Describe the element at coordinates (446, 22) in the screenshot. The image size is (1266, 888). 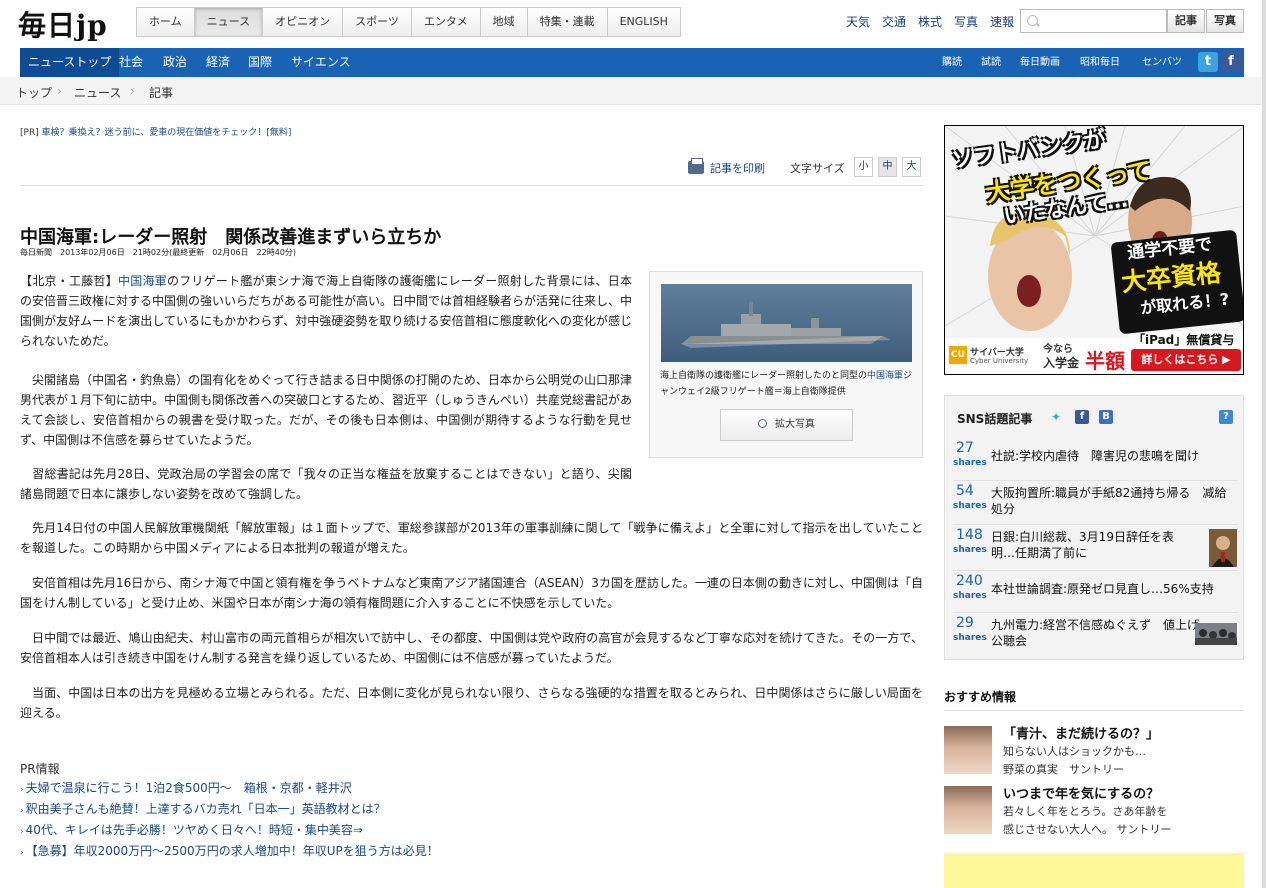
I see `global-nav-tab-entertainment: エンタメ` at that location.